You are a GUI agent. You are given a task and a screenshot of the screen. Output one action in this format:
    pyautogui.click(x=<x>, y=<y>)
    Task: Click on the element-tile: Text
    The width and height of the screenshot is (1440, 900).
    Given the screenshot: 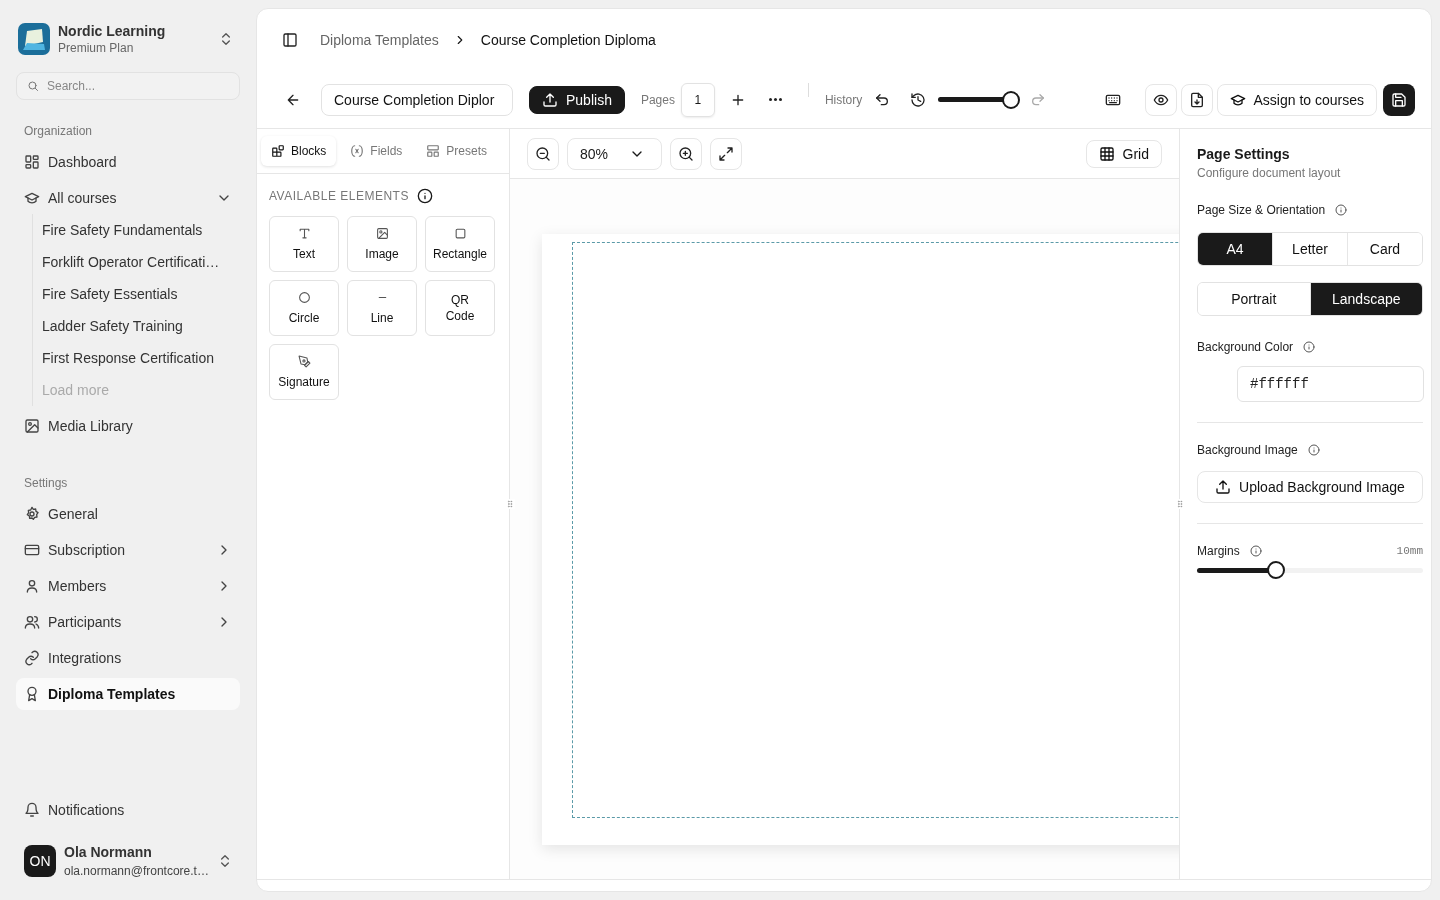 What is the action you would take?
    pyautogui.click(x=304, y=244)
    